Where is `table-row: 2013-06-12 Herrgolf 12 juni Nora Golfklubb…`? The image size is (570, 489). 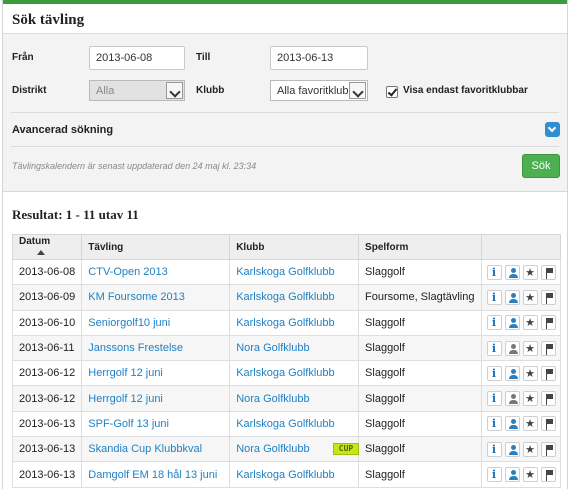 table-row: 2013-06-12 Herrgolf 12 juni Nora Golfklubb… is located at coordinates (286, 398).